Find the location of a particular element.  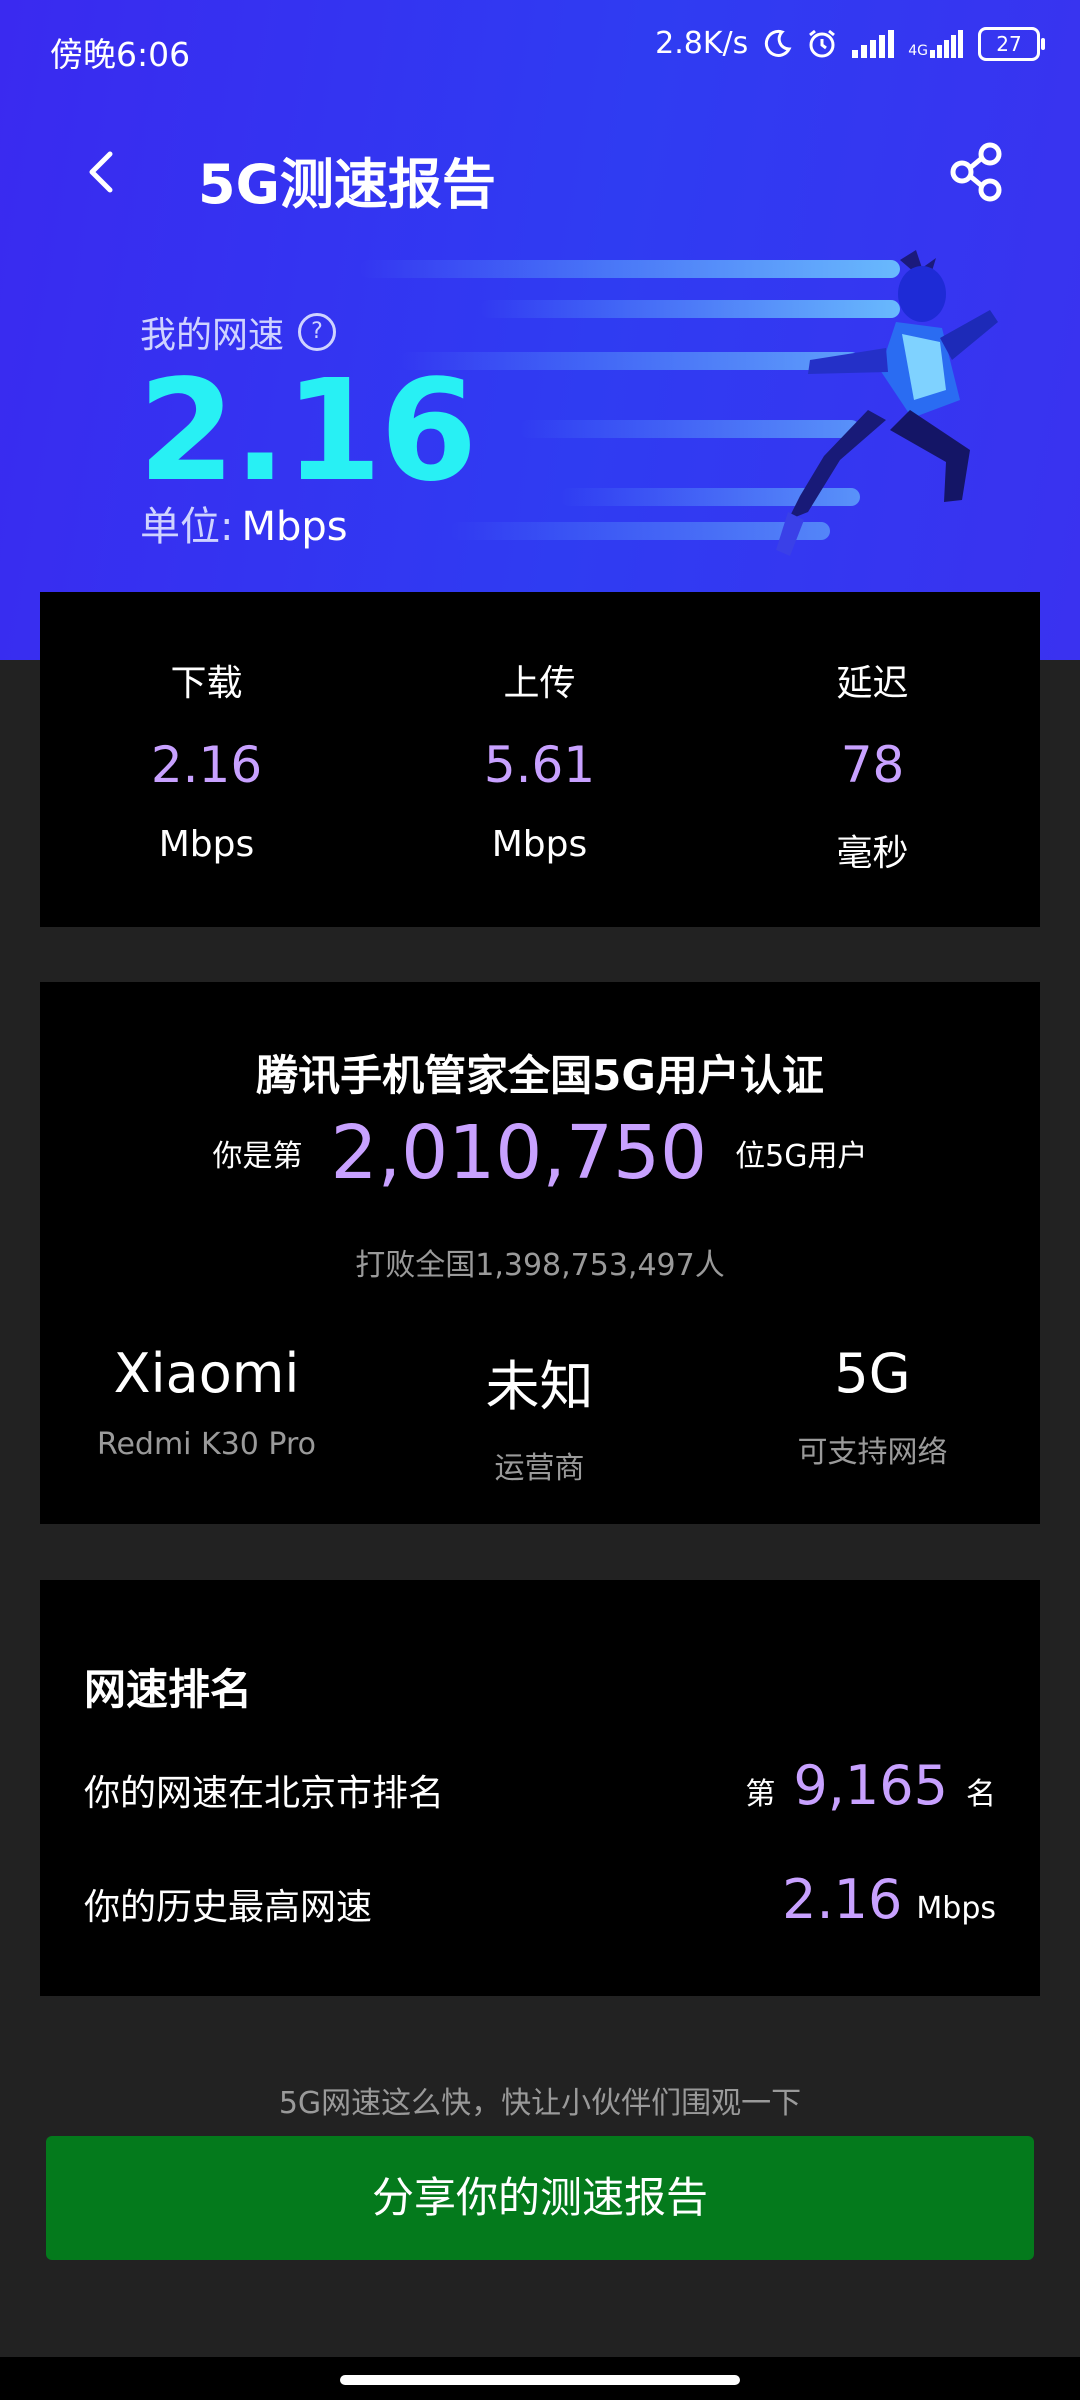

stat-unit: 毫秒 is located at coordinates (872, 853).